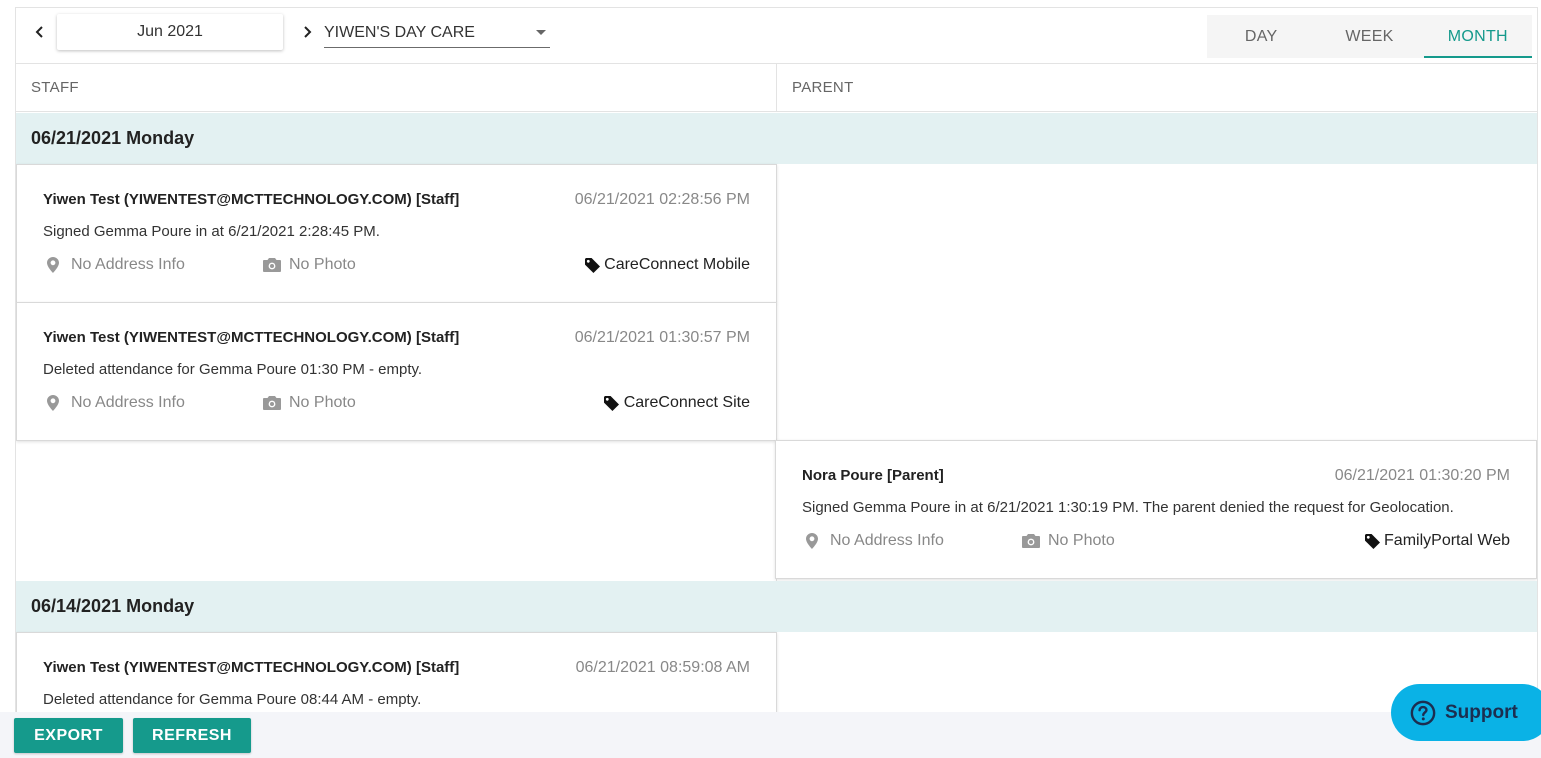 The image size is (1541, 758). Describe the element at coordinates (873, 475) in the screenshot. I see `entry-author: Nora Poure [Parent]` at that location.